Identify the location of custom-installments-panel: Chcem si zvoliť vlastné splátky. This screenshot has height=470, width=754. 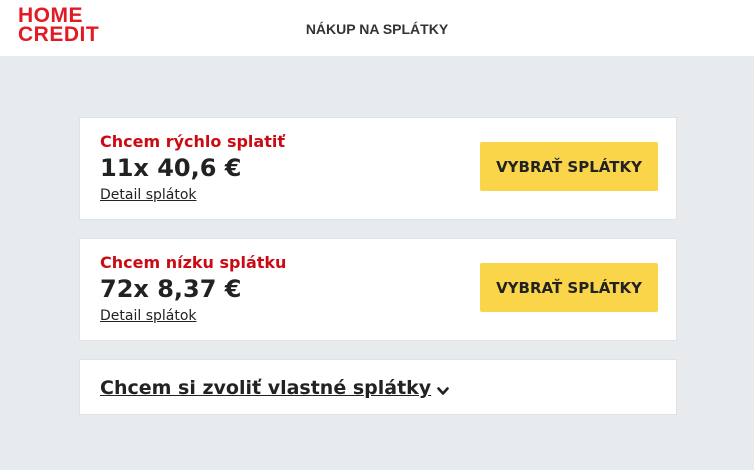
(378, 387).